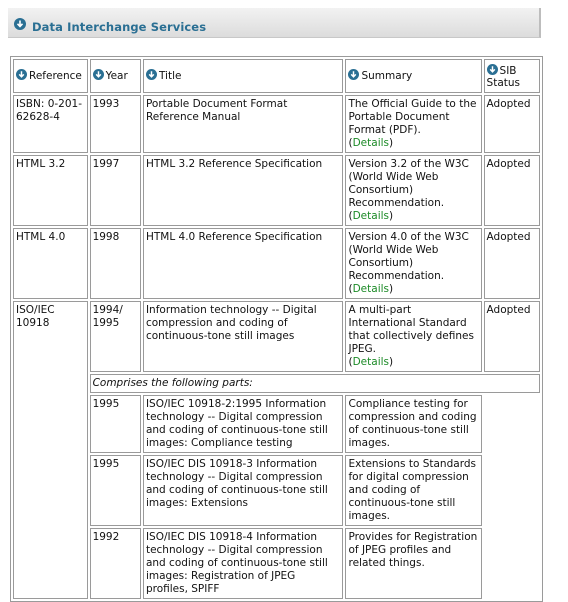  What do you see at coordinates (50, 190) in the screenshot?
I see `reference-cell: HTML 3.2` at bounding box center [50, 190].